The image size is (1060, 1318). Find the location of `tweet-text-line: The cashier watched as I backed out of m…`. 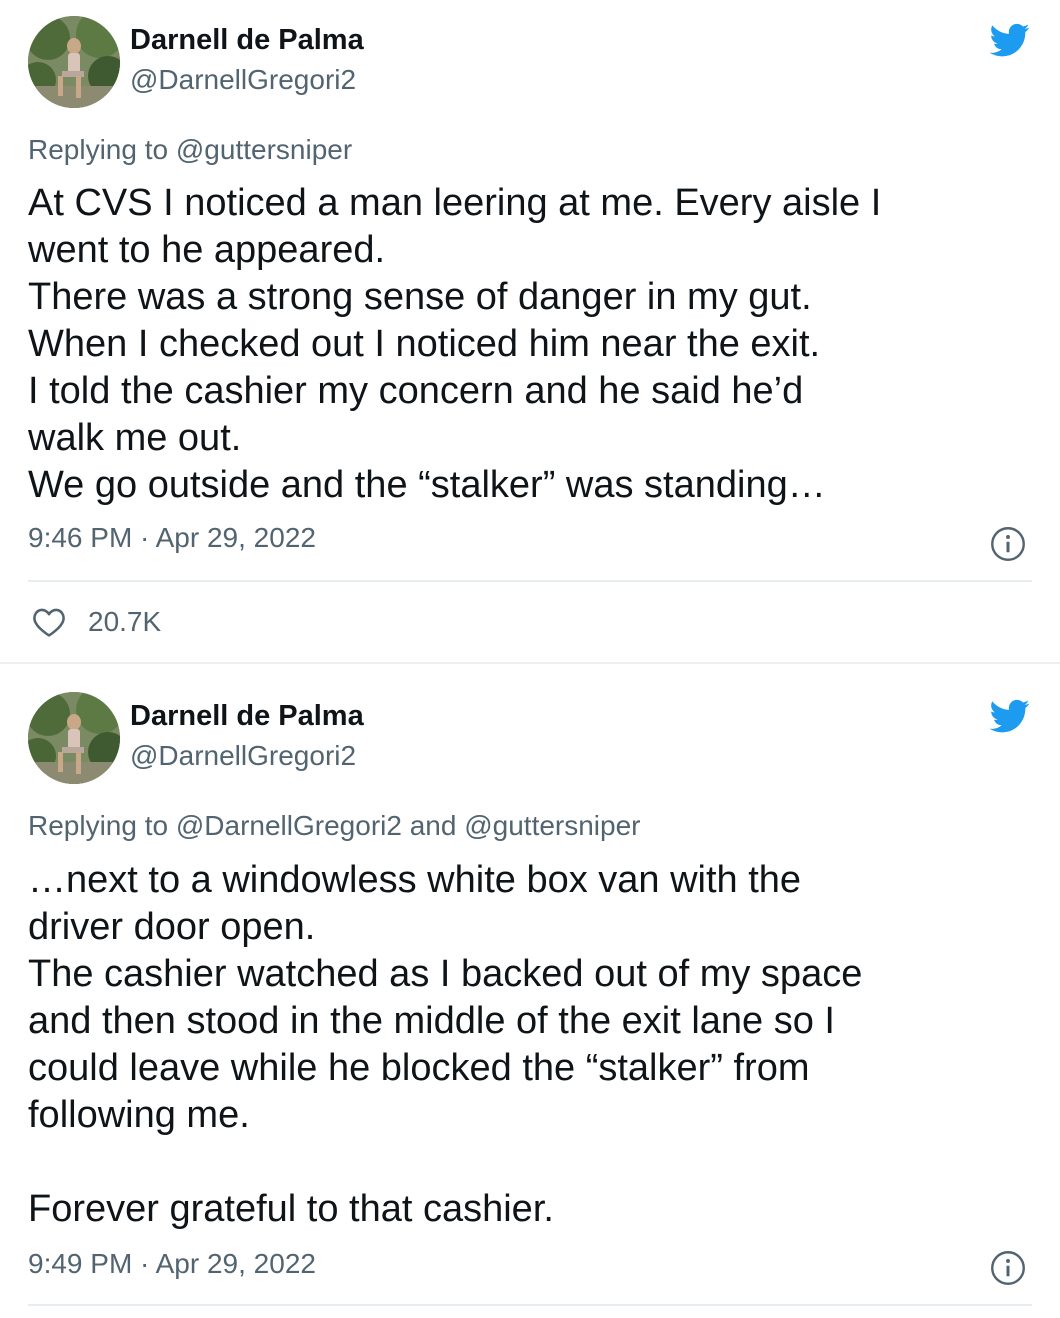

tweet-text-line: The cashier watched as I backed out of m… is located at coordinates (445, 974).